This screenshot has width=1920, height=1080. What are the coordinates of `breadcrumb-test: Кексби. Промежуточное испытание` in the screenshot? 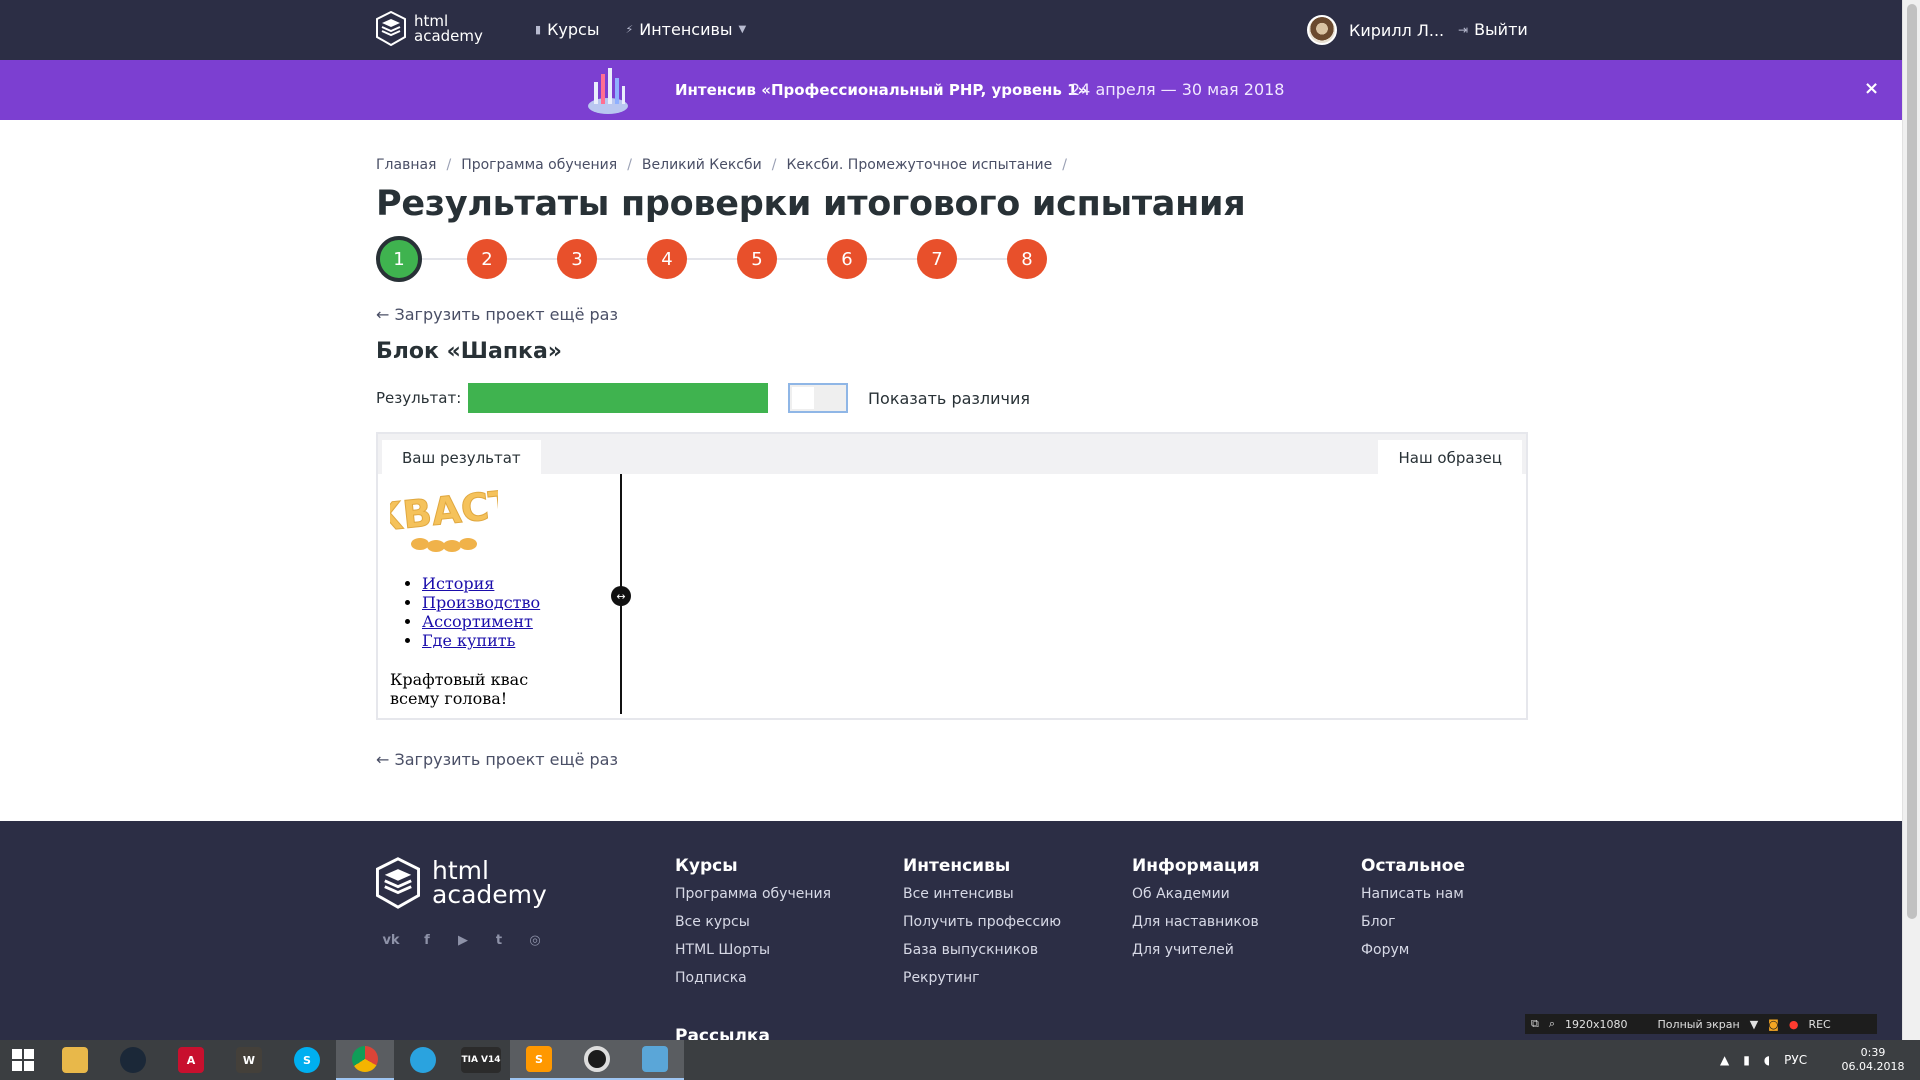 It's located at (919, 165).